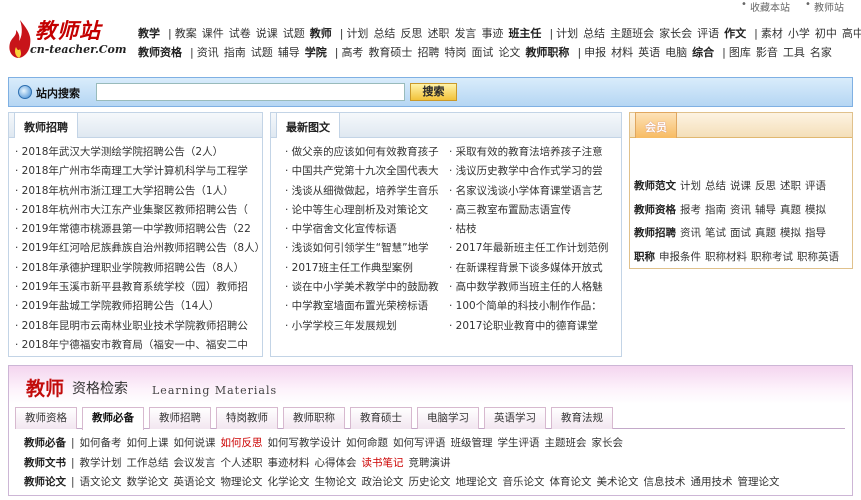 This screenshot has width=861, height=500. I want to click on list-item: · 谈在中小学美术教学中的鼓励教, so click(366, 287).